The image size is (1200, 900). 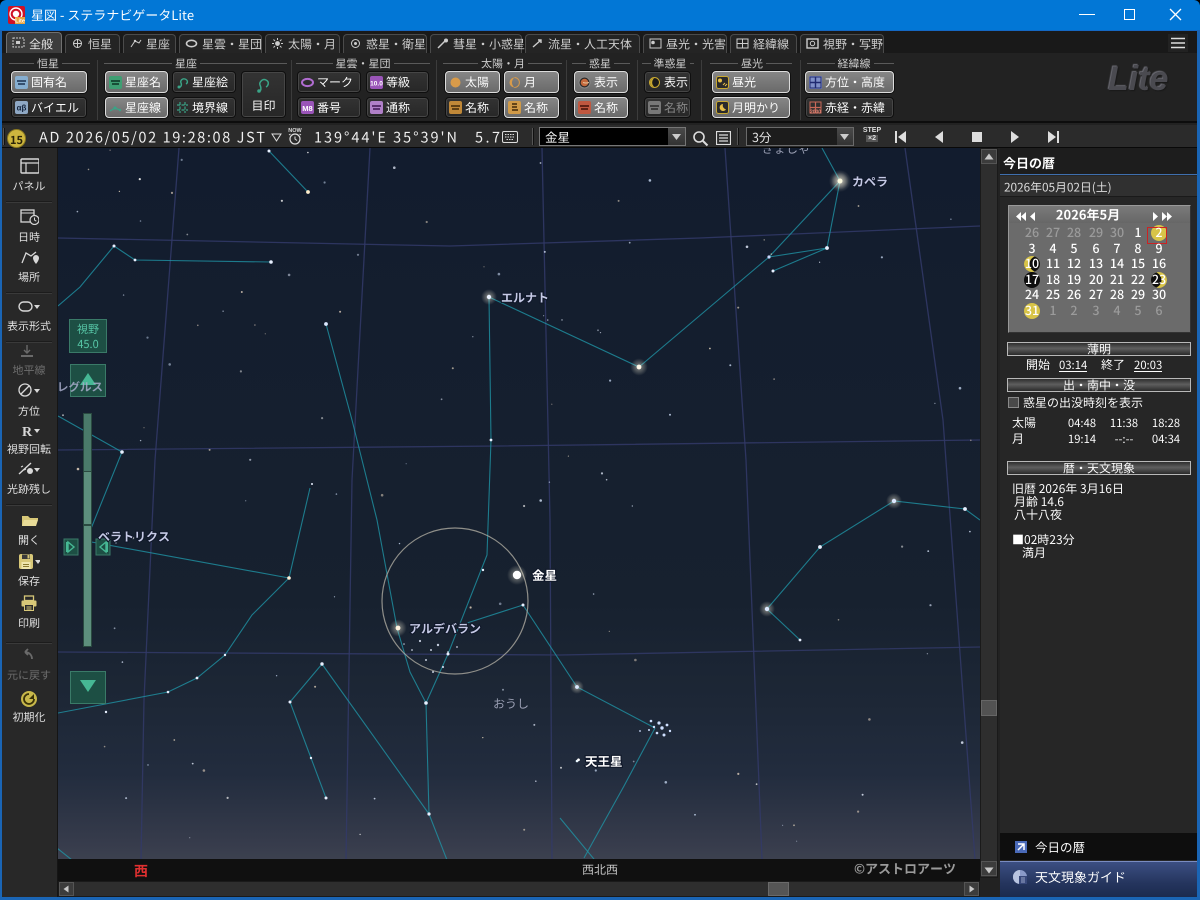 What do you see at coordinates (22, 108) in the screenshot?
I see `svg-text: αβ` at bounding box center [22, 108].